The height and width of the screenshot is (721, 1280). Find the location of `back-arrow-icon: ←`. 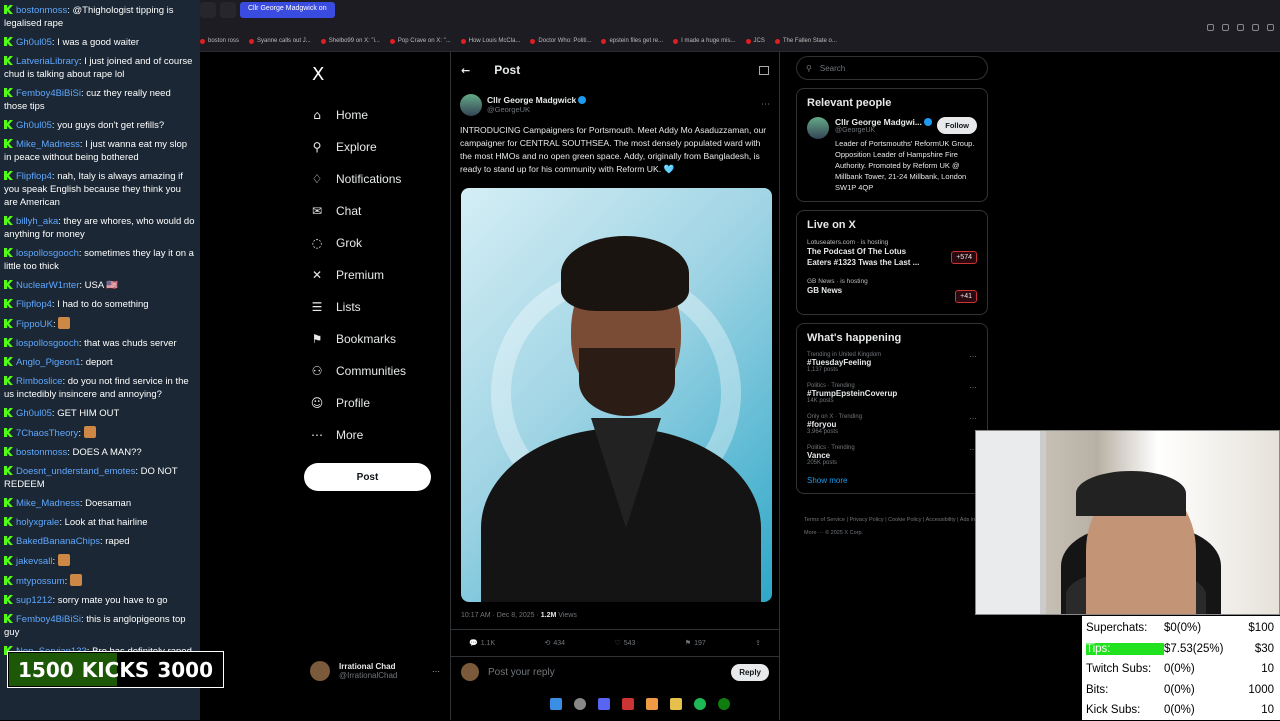

back-arrow-icon: ← is located at coordinates (465, 70).